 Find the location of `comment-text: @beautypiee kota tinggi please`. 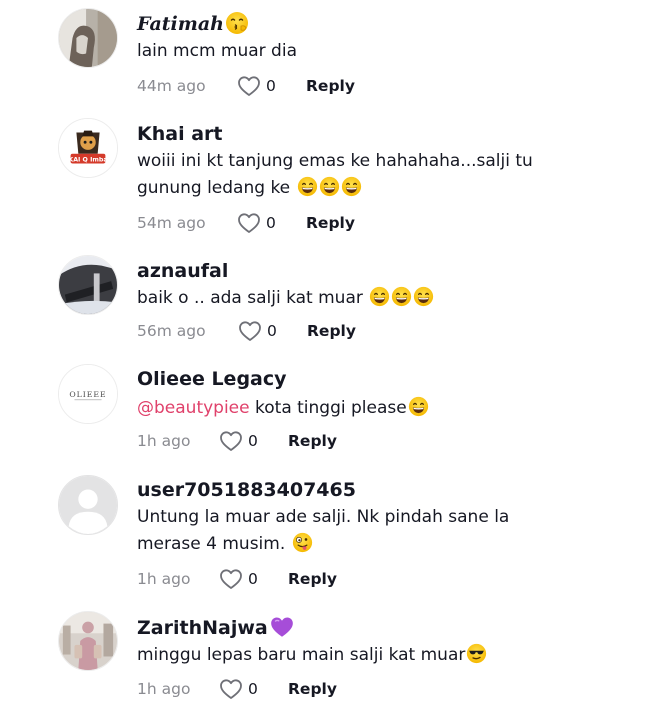

comment-text: @beautypiee kota tinggi please is located at coordinates (352, 408).